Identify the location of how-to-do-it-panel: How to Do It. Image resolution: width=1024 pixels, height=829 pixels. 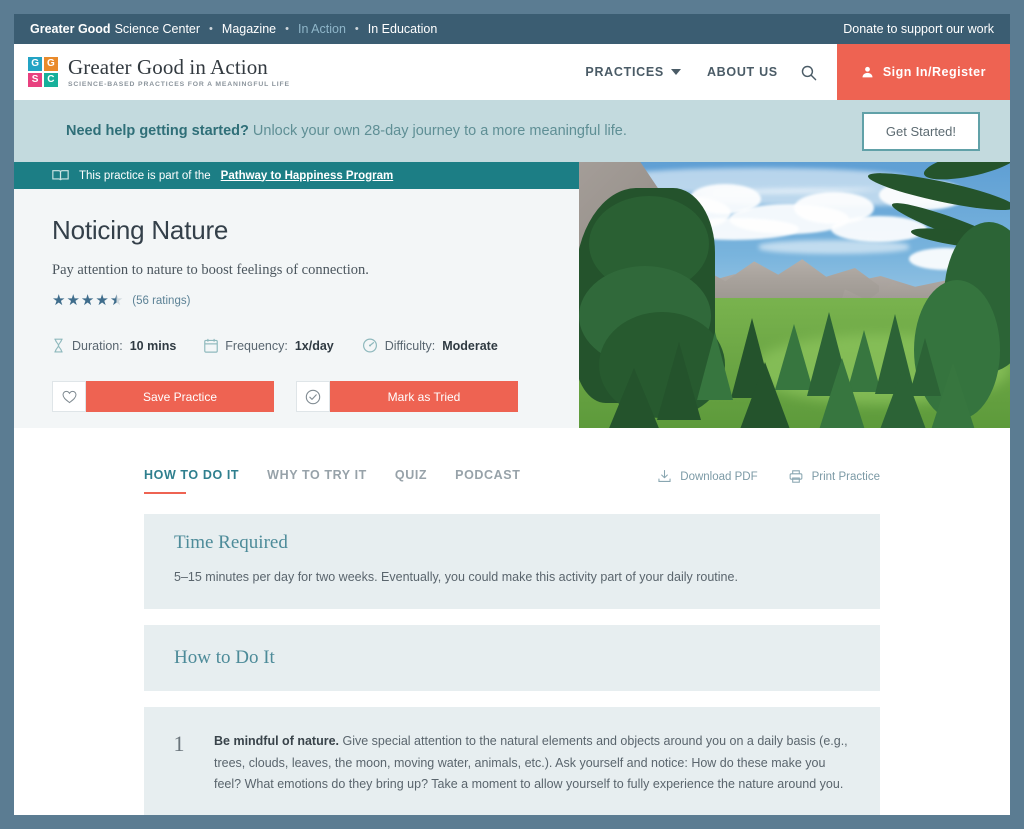
(512, 658).